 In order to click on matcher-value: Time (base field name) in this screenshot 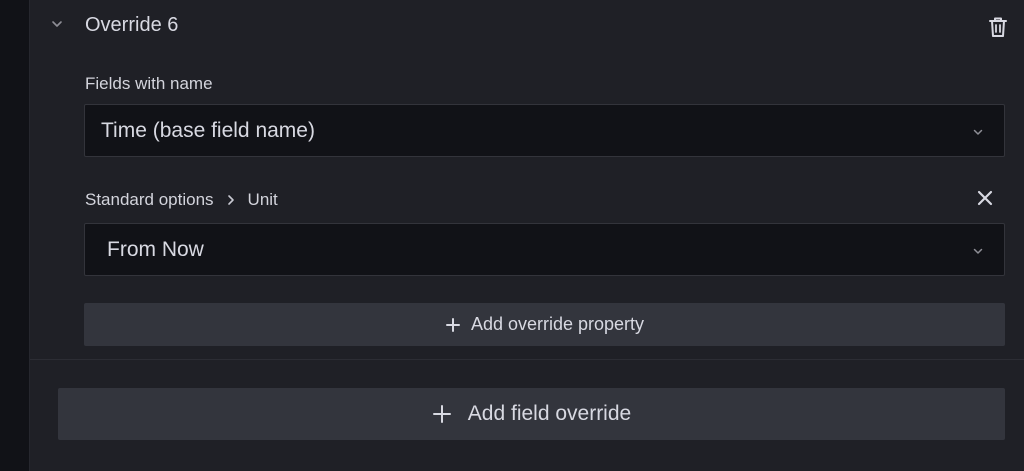, I will do `click(208, 130)`.